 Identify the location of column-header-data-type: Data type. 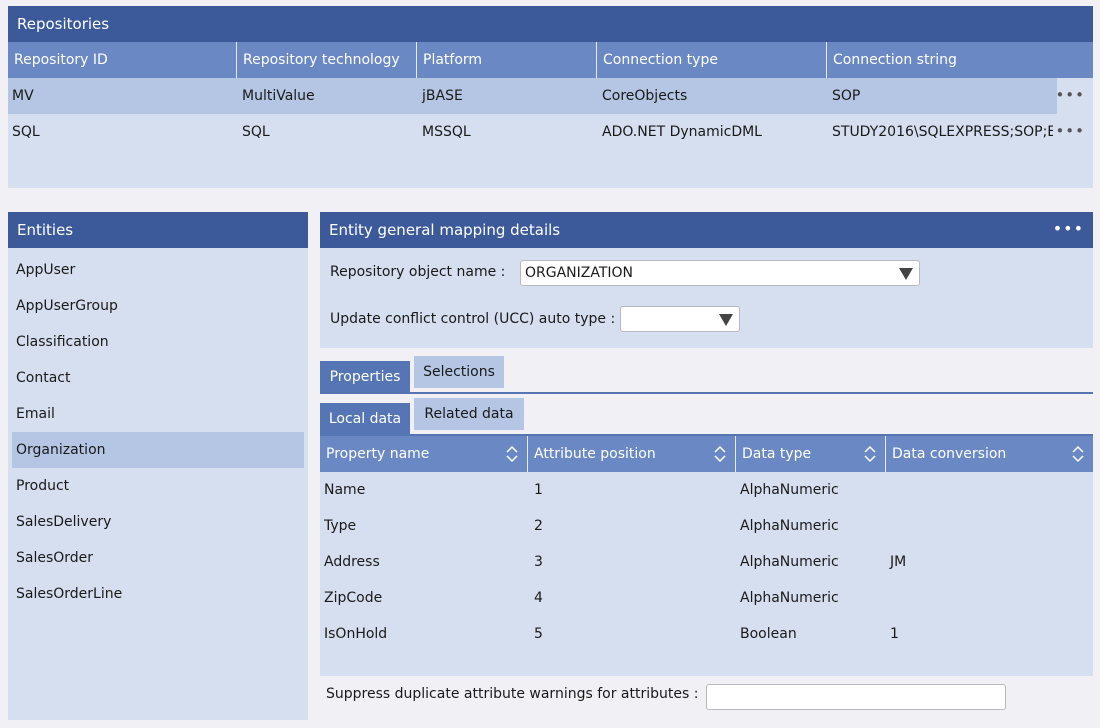
(811, 454).